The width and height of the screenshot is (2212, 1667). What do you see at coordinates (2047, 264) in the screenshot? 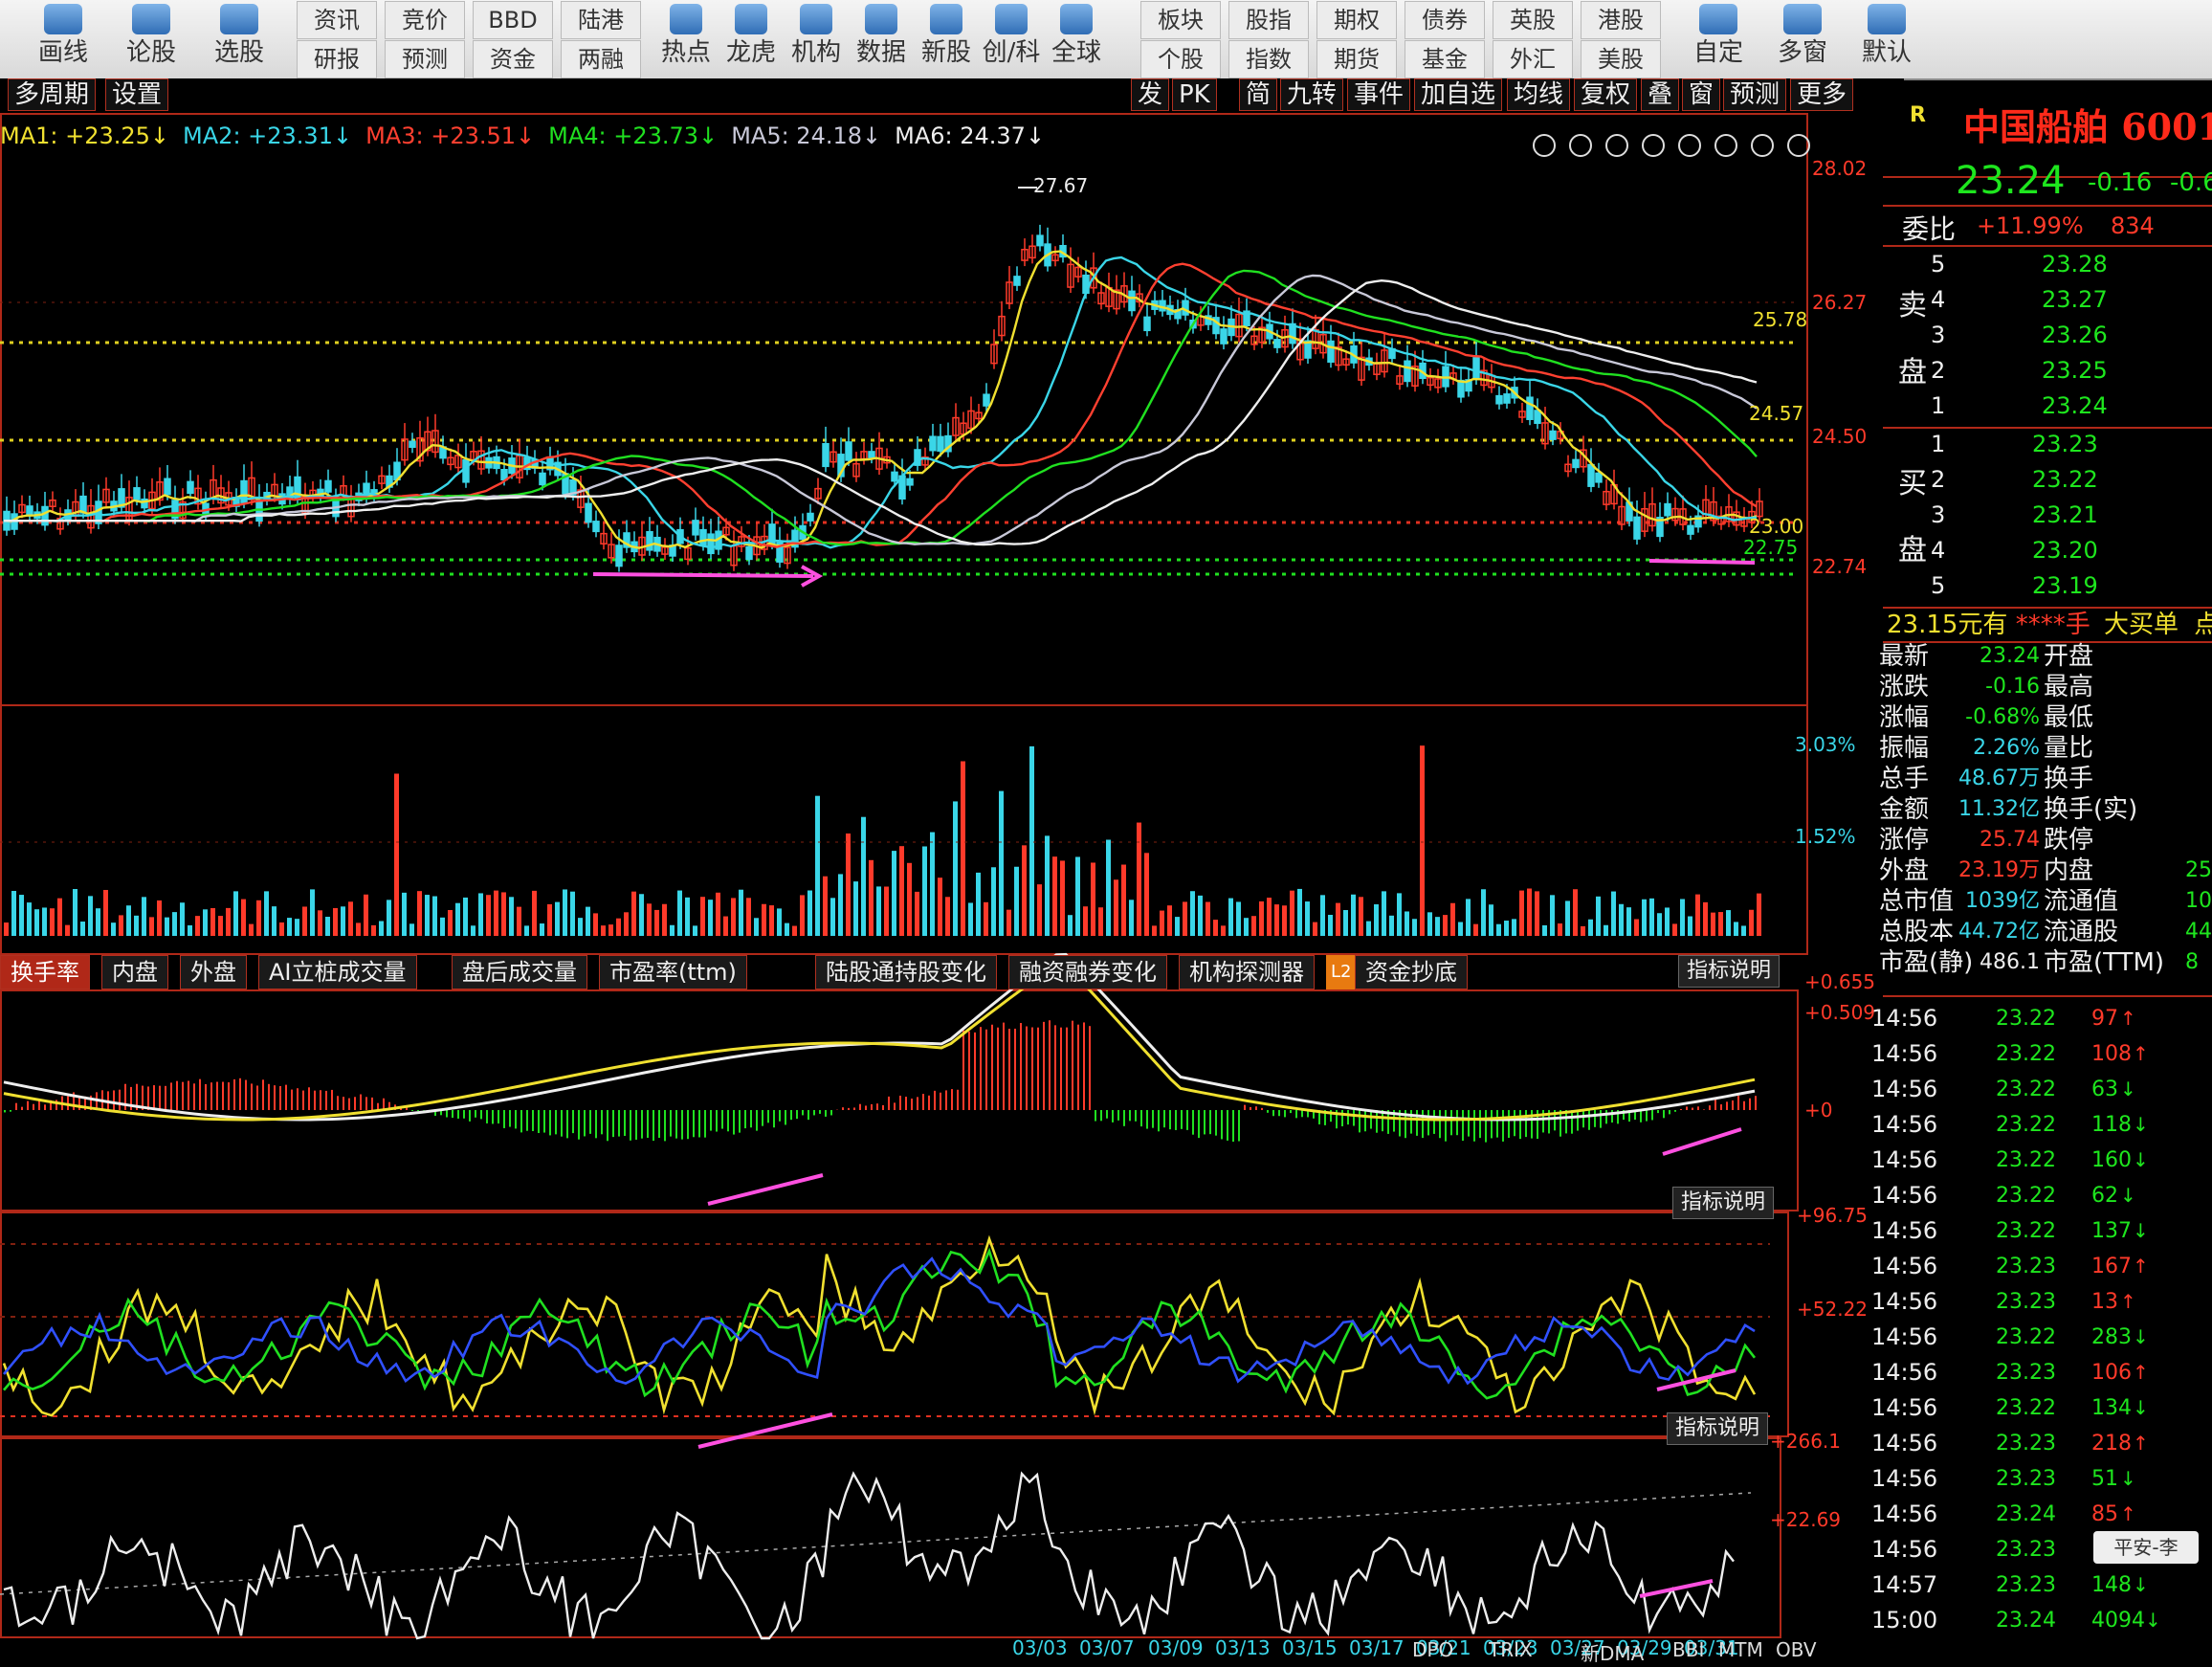
I see `ask-level-row: 523.28` at bounding box center [2047, 264].